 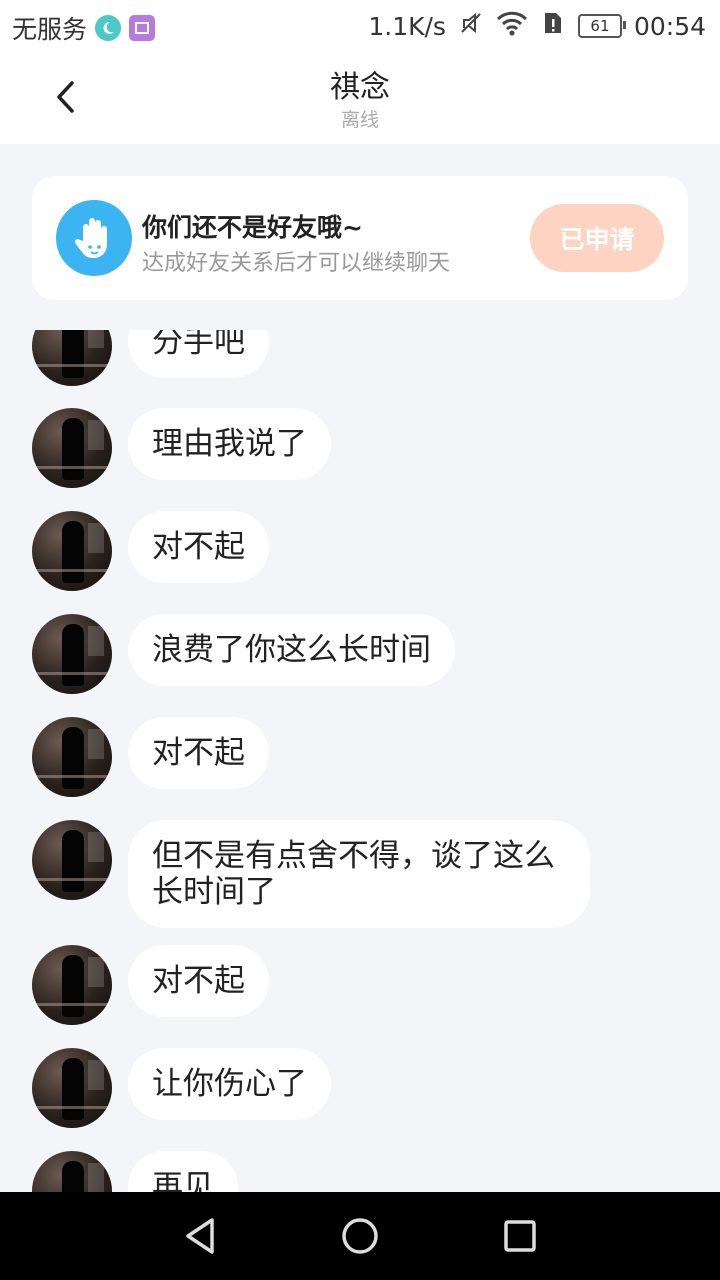 What do you see at coordinates (359, 874) in the screenshot?
I see `message-bubble: 但不是有点舍不得，谈了这么长时间了` at bounding box center [359, 874].